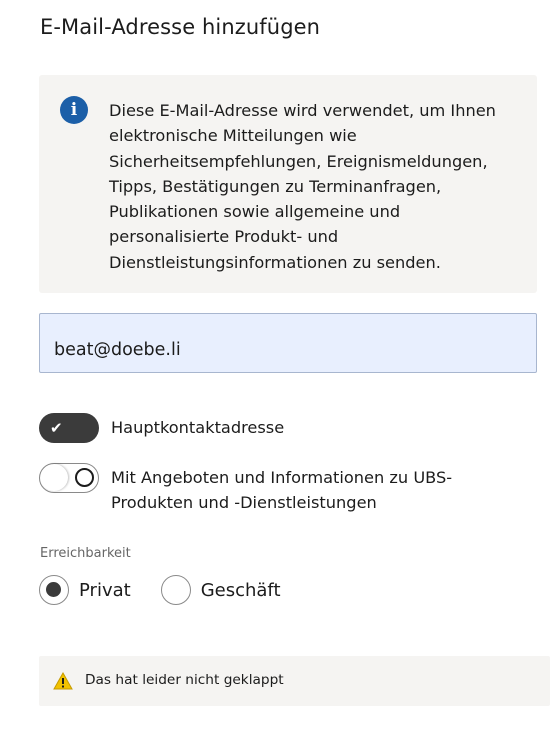  I want to click on radio-private, so click(54, 590).